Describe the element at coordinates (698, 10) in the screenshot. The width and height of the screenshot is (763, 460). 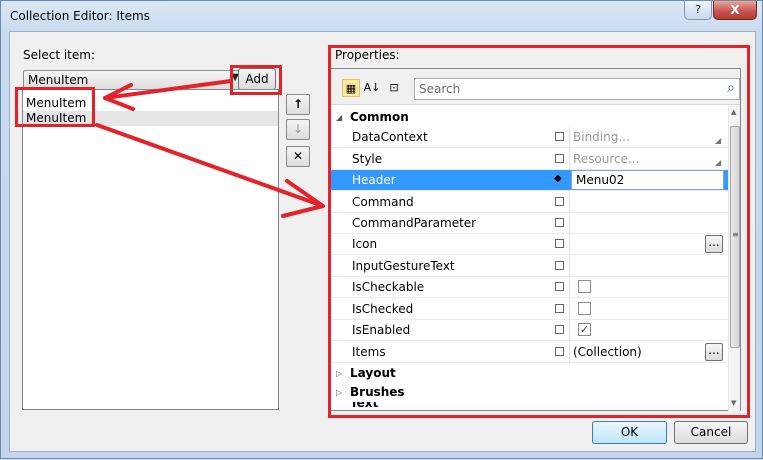
I see `help-button: ?` at that location.